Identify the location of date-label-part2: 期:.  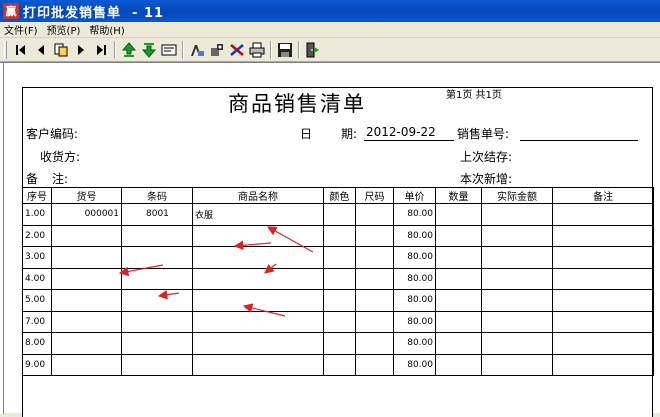
(349, 134).